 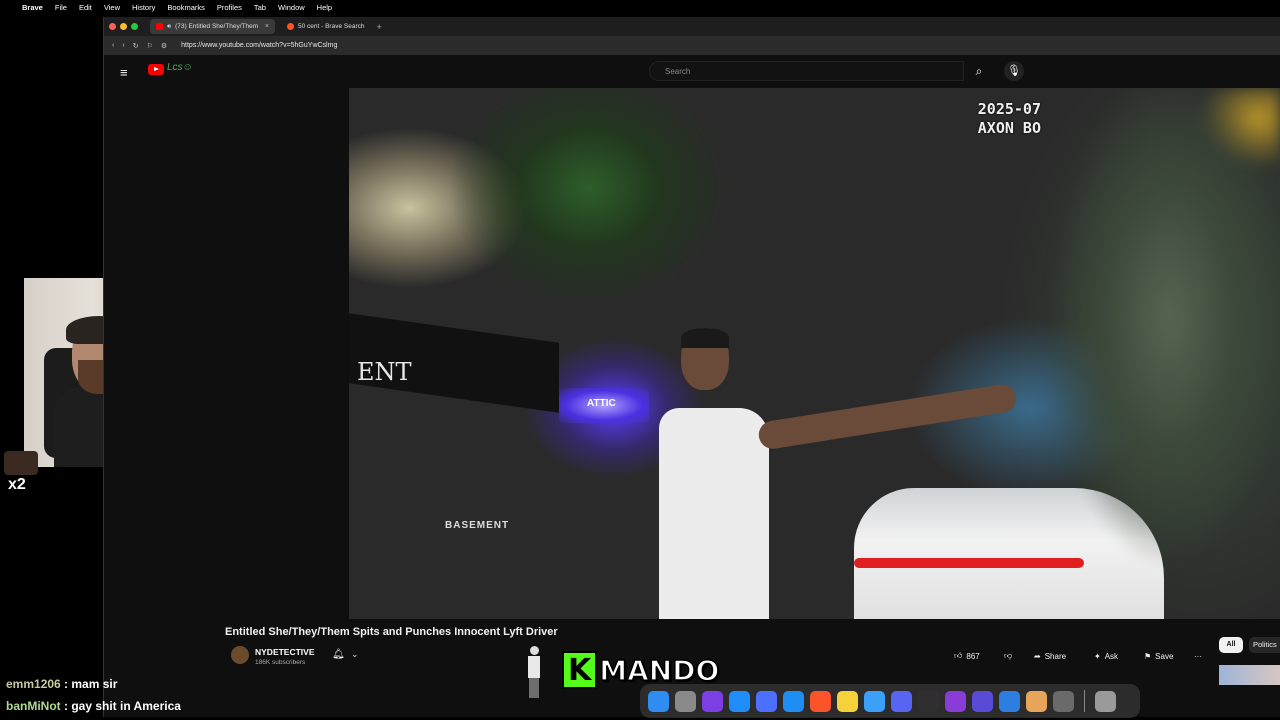 What do you see at coordinates (766, 701) in the screenshot?
I see `arc-browser-icon` at bounding box center [766, 701].